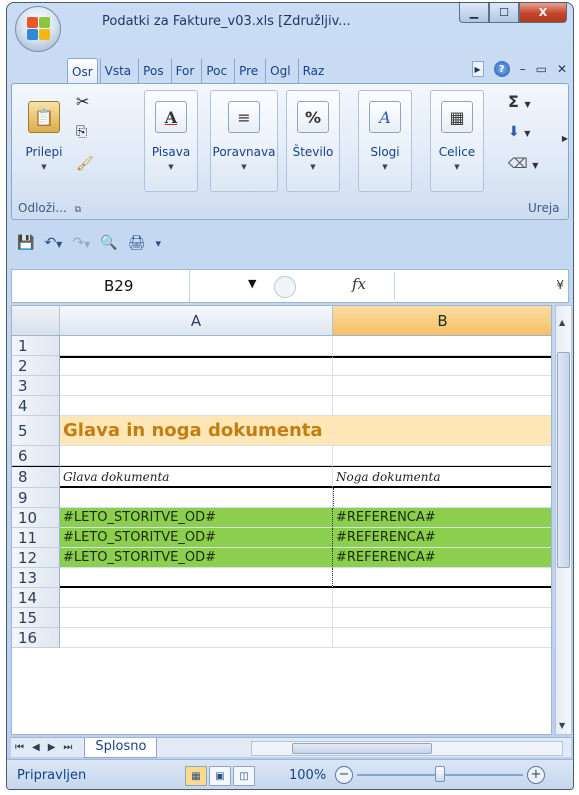  What do you see at coordinates (43, 167) in the screenshot?
I see `paste-dropdown-icon: ▼` at bounding box center [43, 167].